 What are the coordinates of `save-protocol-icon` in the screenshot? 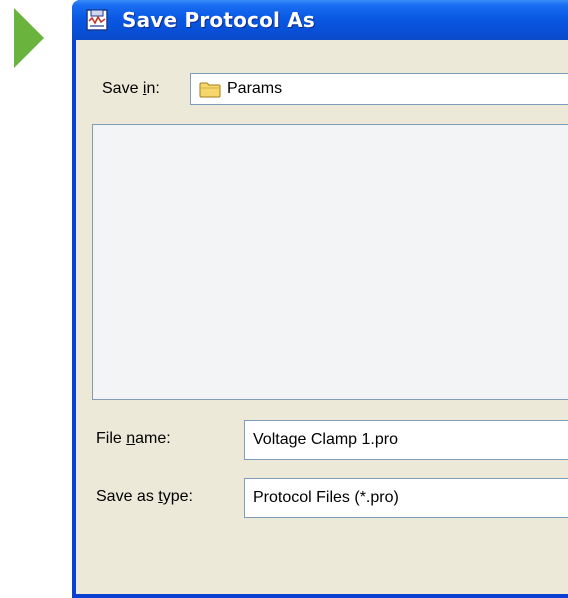 It's located at (97, 20).